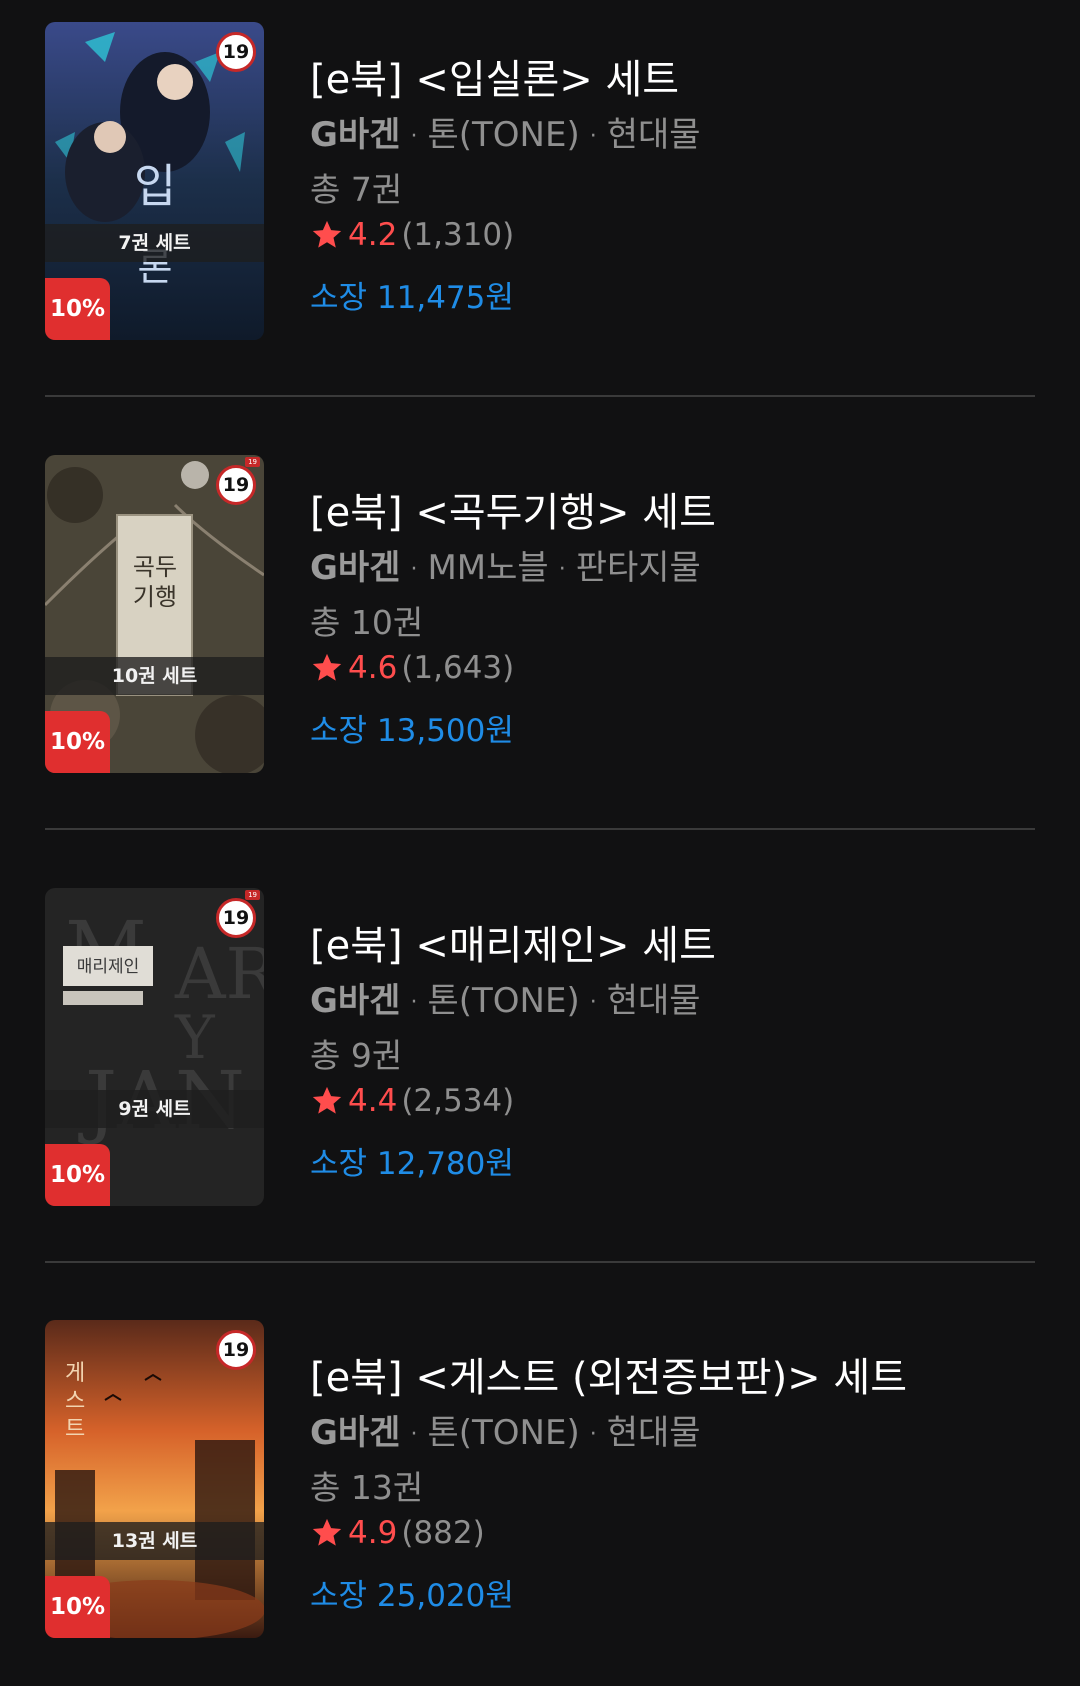  I want to click on book-title: [e북] <입실론> 세트, so click(494, 76).